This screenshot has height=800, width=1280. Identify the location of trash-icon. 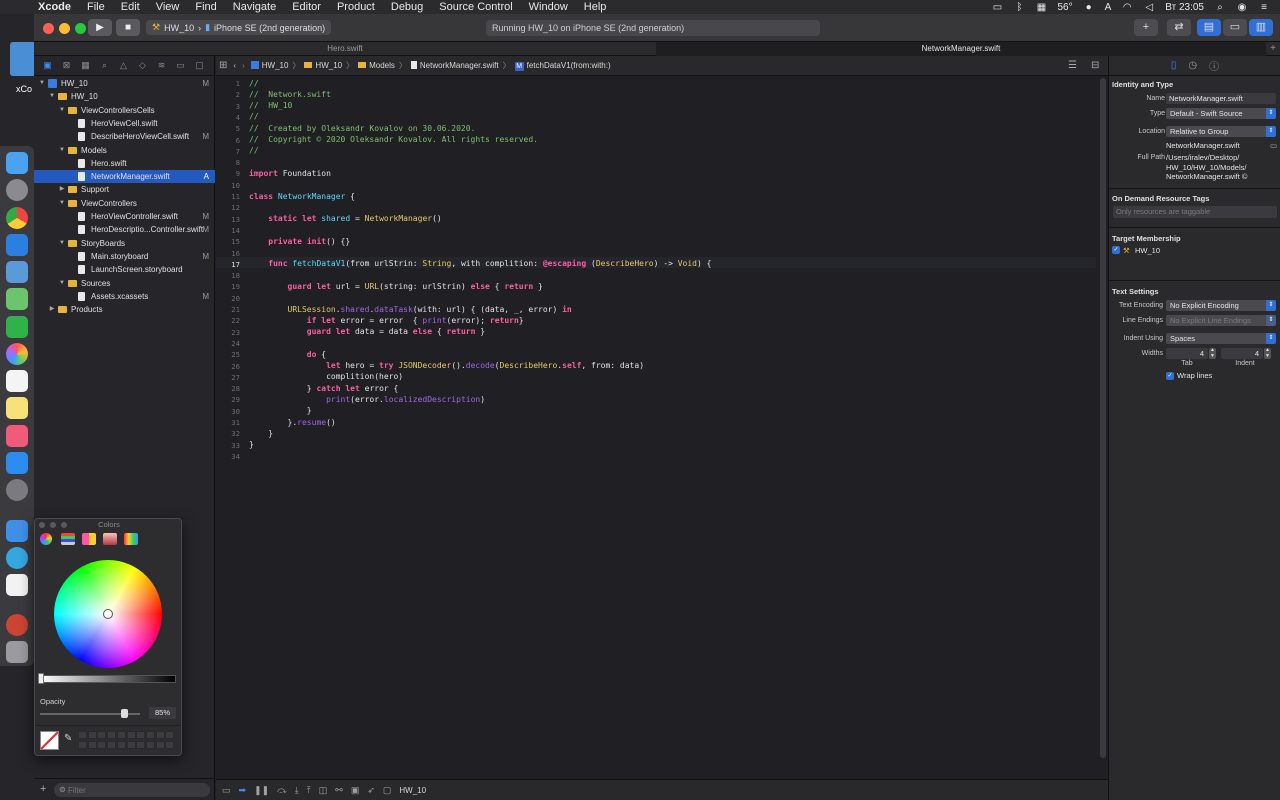
(17, 652).